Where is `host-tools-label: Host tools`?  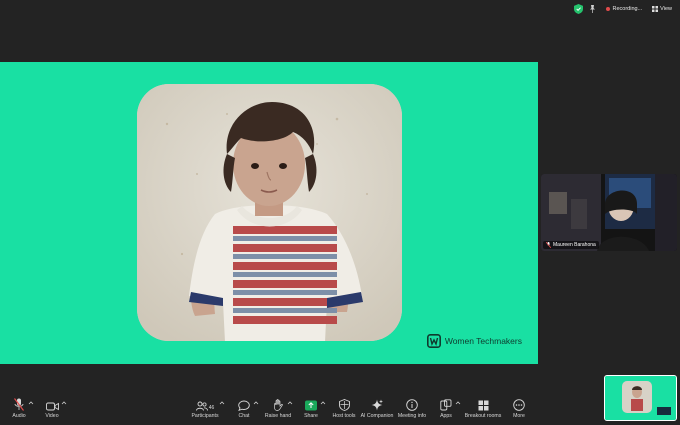 host-tools-label: Host tools is located at coordinates (344, 416).